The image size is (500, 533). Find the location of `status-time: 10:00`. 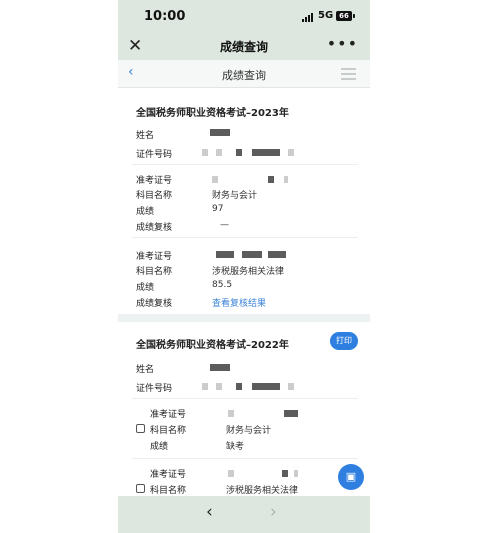

status-time: 10:00 is located at coordinates (165, 16).